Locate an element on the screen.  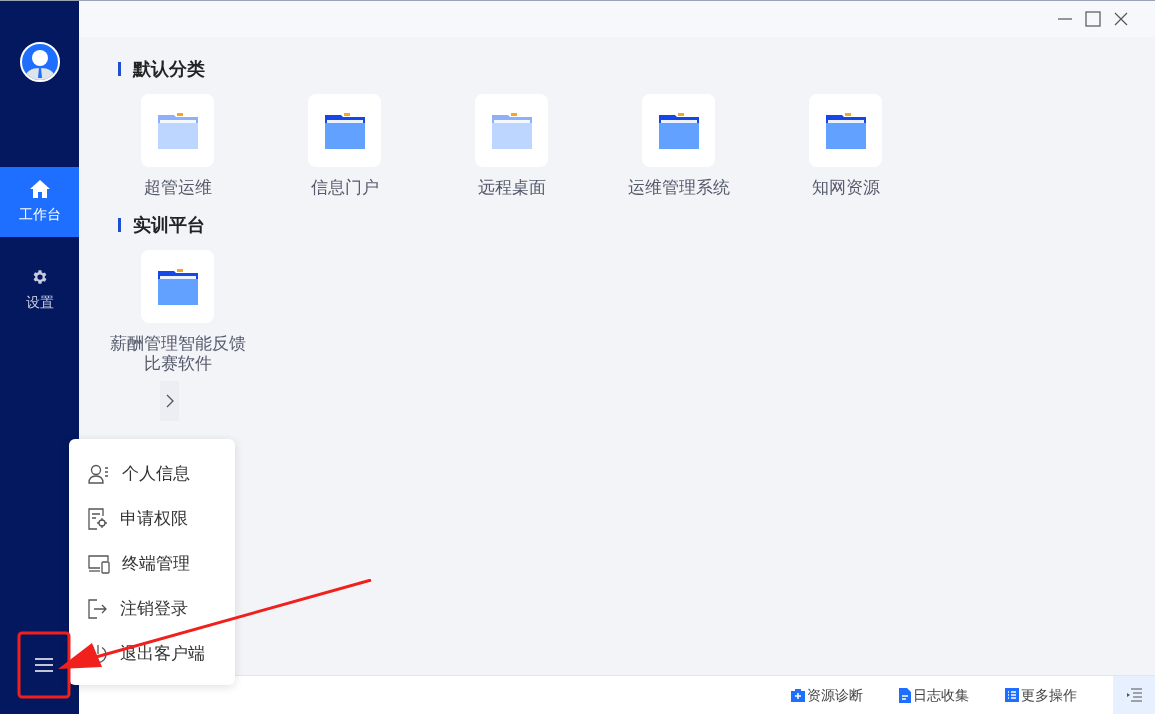
expand-tab is located at coordinates (169, 401).